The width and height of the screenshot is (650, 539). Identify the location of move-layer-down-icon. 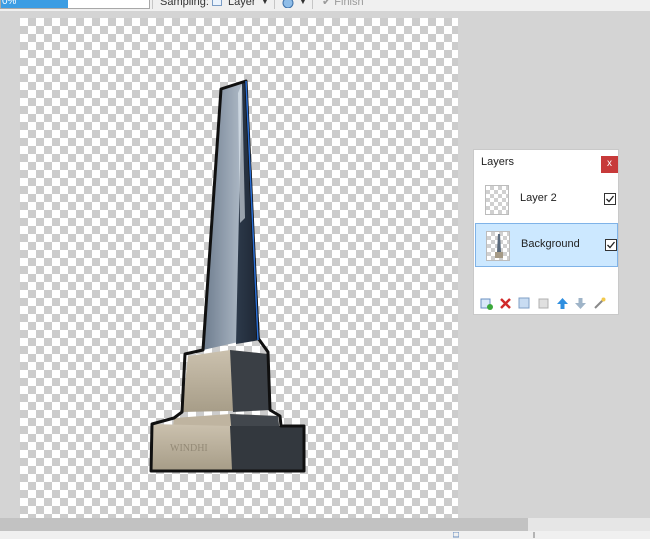
(580, 303).